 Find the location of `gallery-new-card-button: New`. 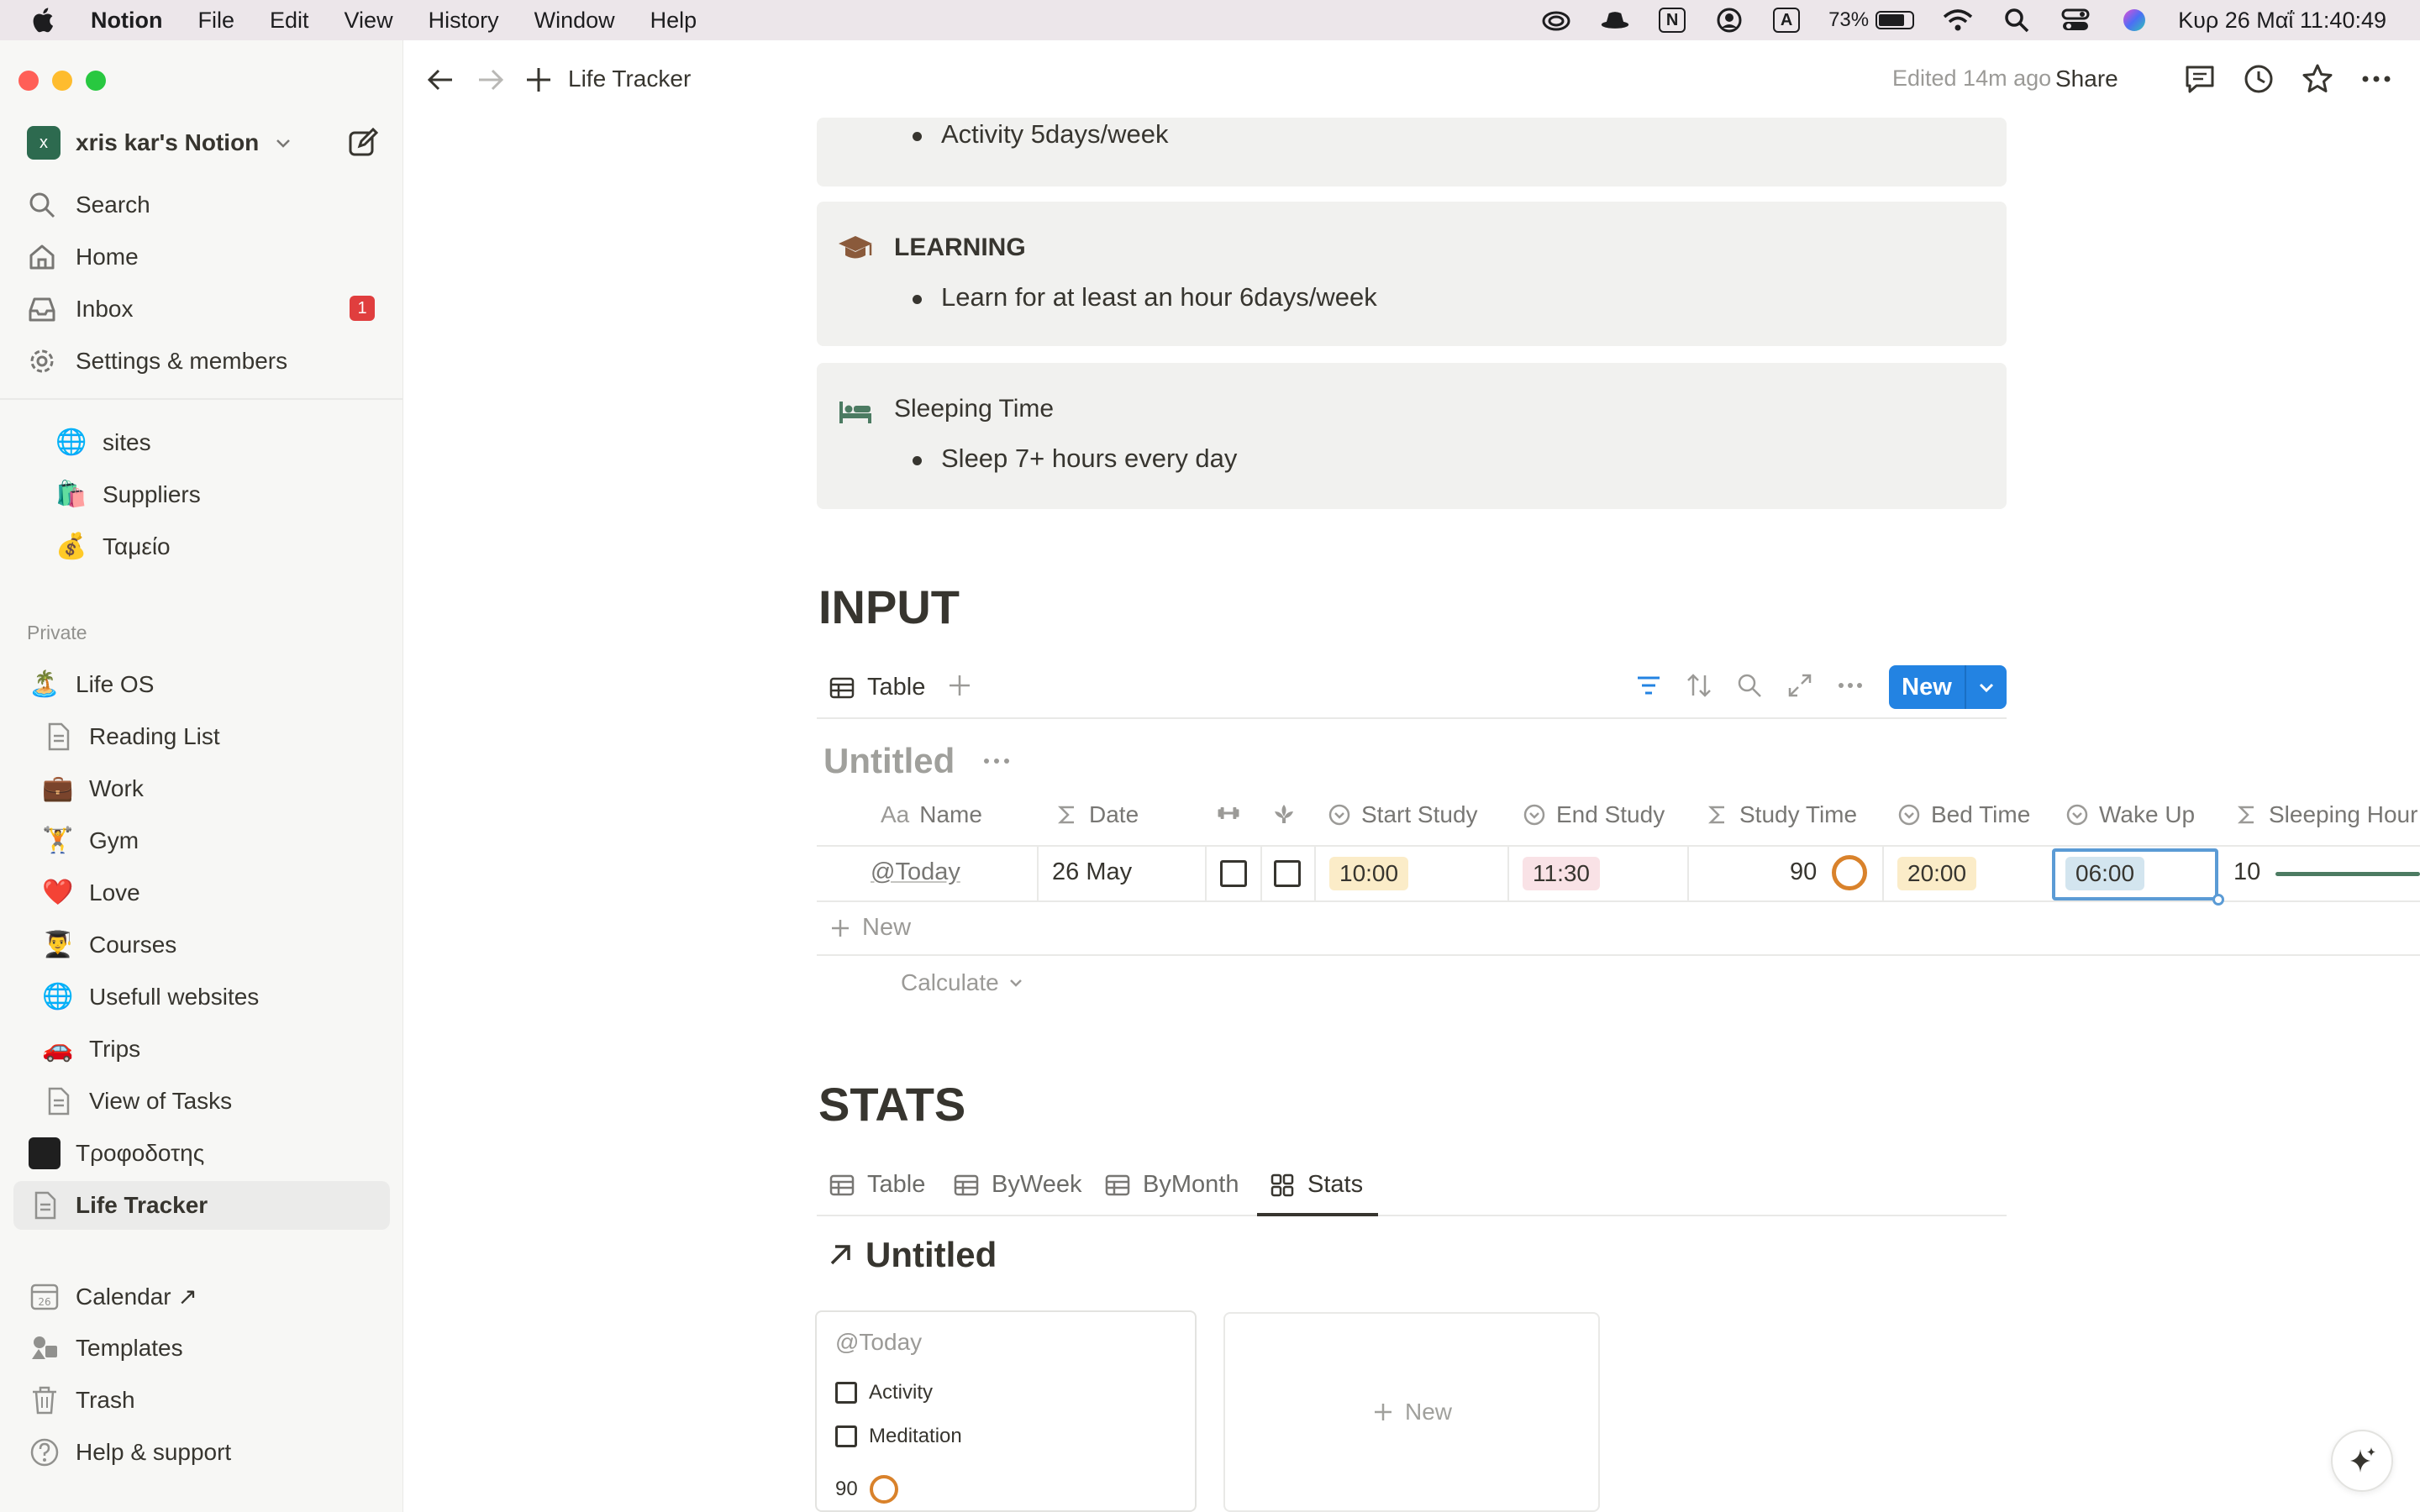

gallery-new-card-button: New is located at coordinates (1411, 1412).